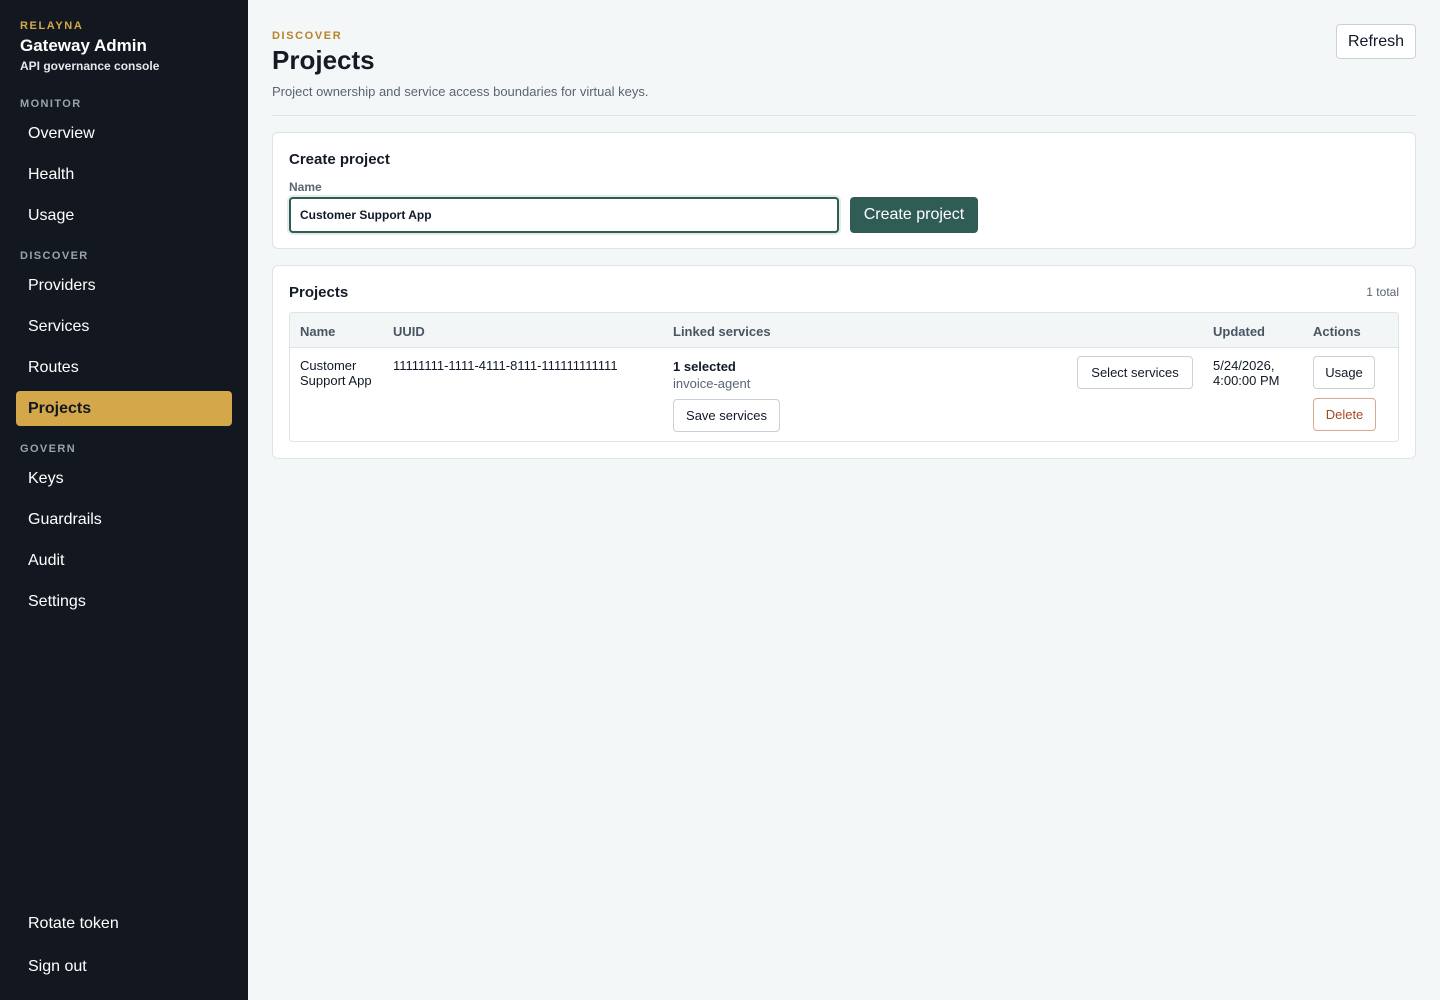 This screenshot has height=1000, width=1440. I want to click on project-uuid-cell: 11111111-1111-4111-8111-111111111111, so click(505, 365).